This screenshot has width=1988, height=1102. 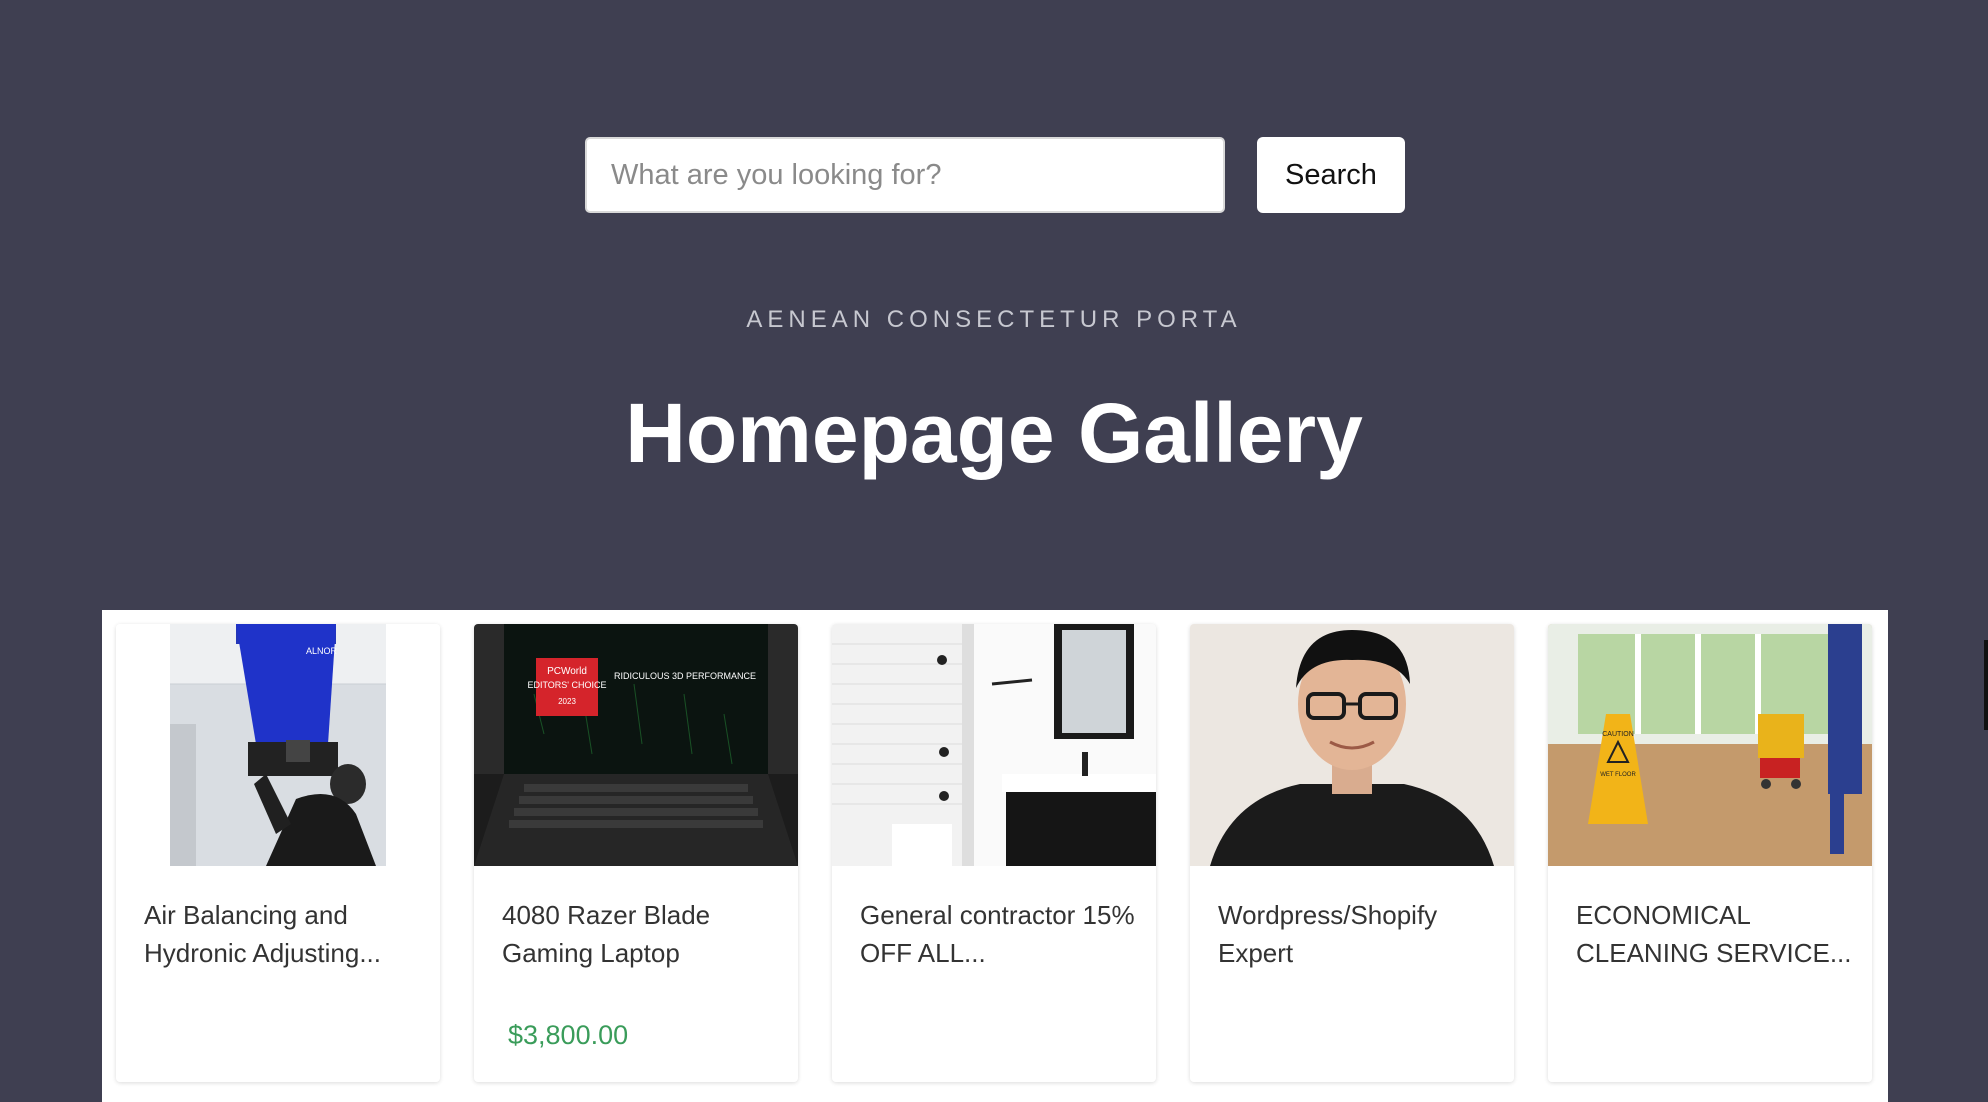 I want to click on hero-eyebrow: AENEAN CONSECTETUR PORTA, so click(x=994, y=319).